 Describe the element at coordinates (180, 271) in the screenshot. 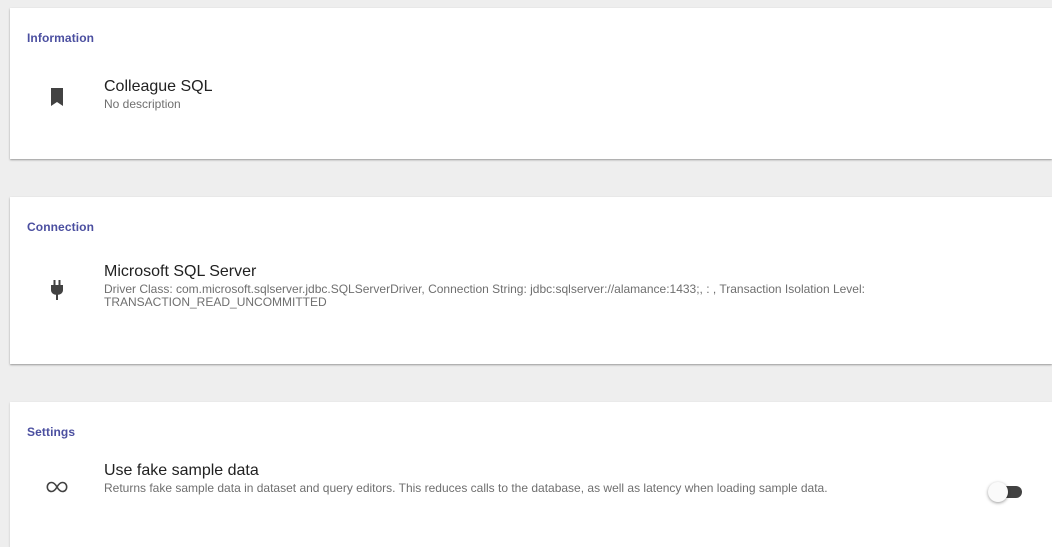

I see `driver-name: Microsoft SQL Server` at that location.